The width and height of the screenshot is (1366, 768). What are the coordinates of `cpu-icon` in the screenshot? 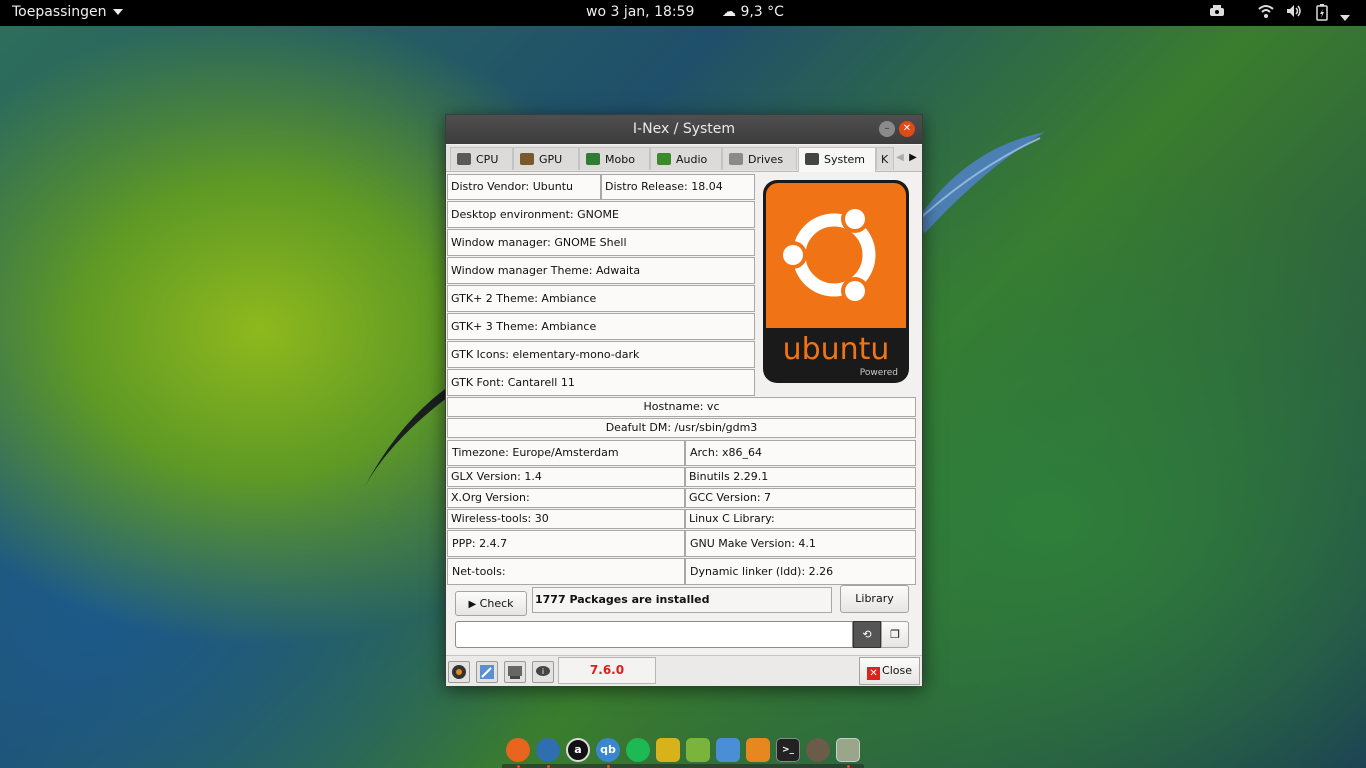 It's located at (464, 159).